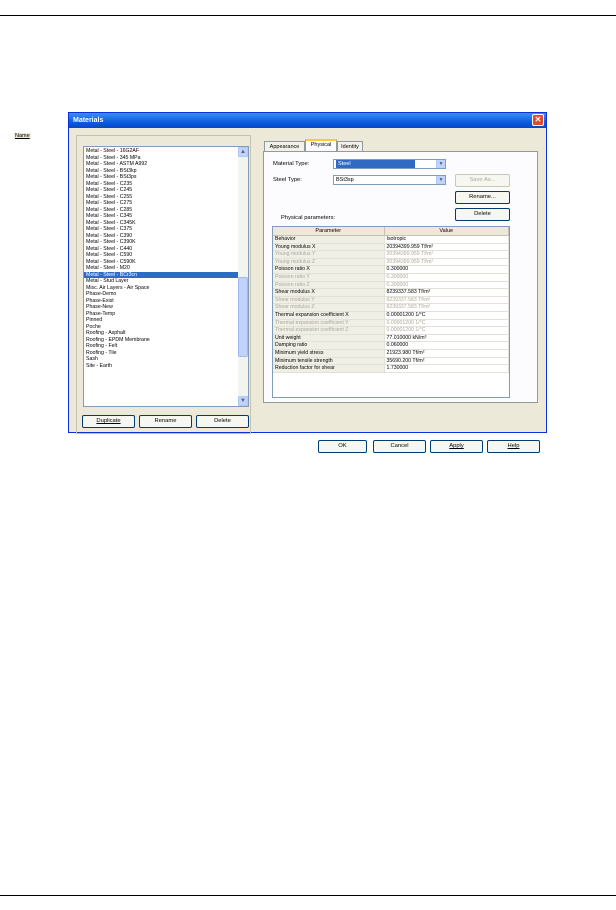  What do you see at coordinates (307, 120) in the screenshot?
I see `dialog-titlebar: Materials ✕` at bounding box center [307, 120].